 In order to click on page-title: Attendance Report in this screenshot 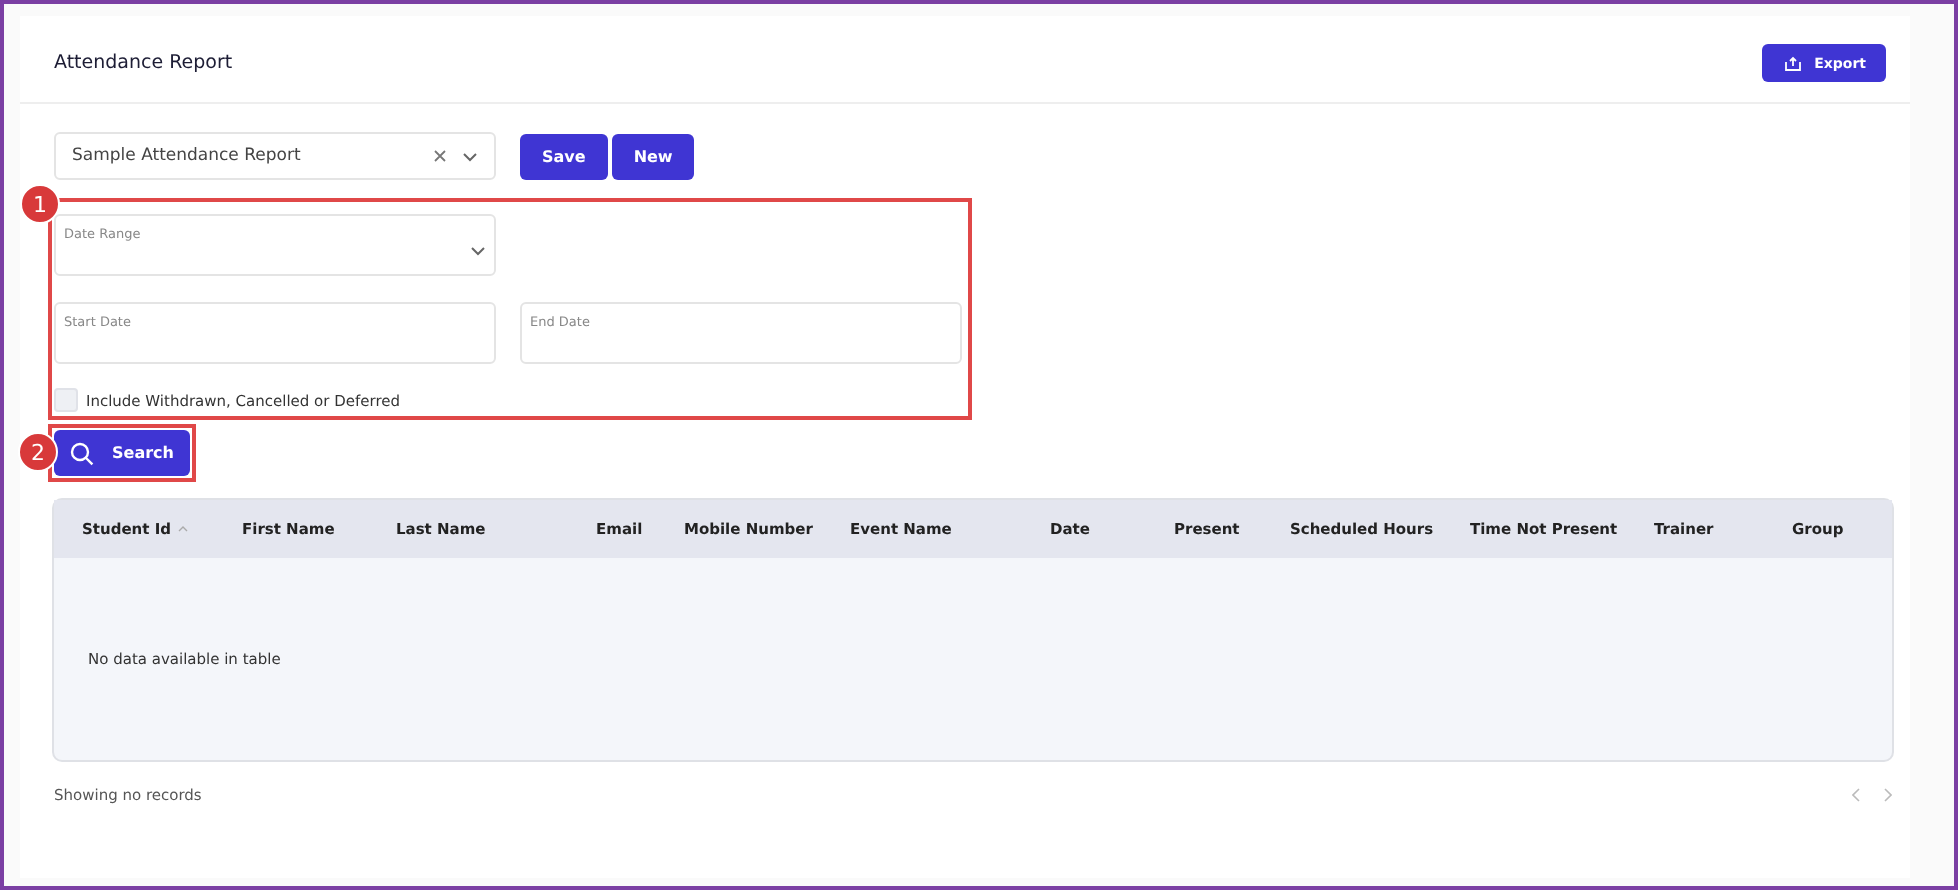, I will do `click(143, 63)`.